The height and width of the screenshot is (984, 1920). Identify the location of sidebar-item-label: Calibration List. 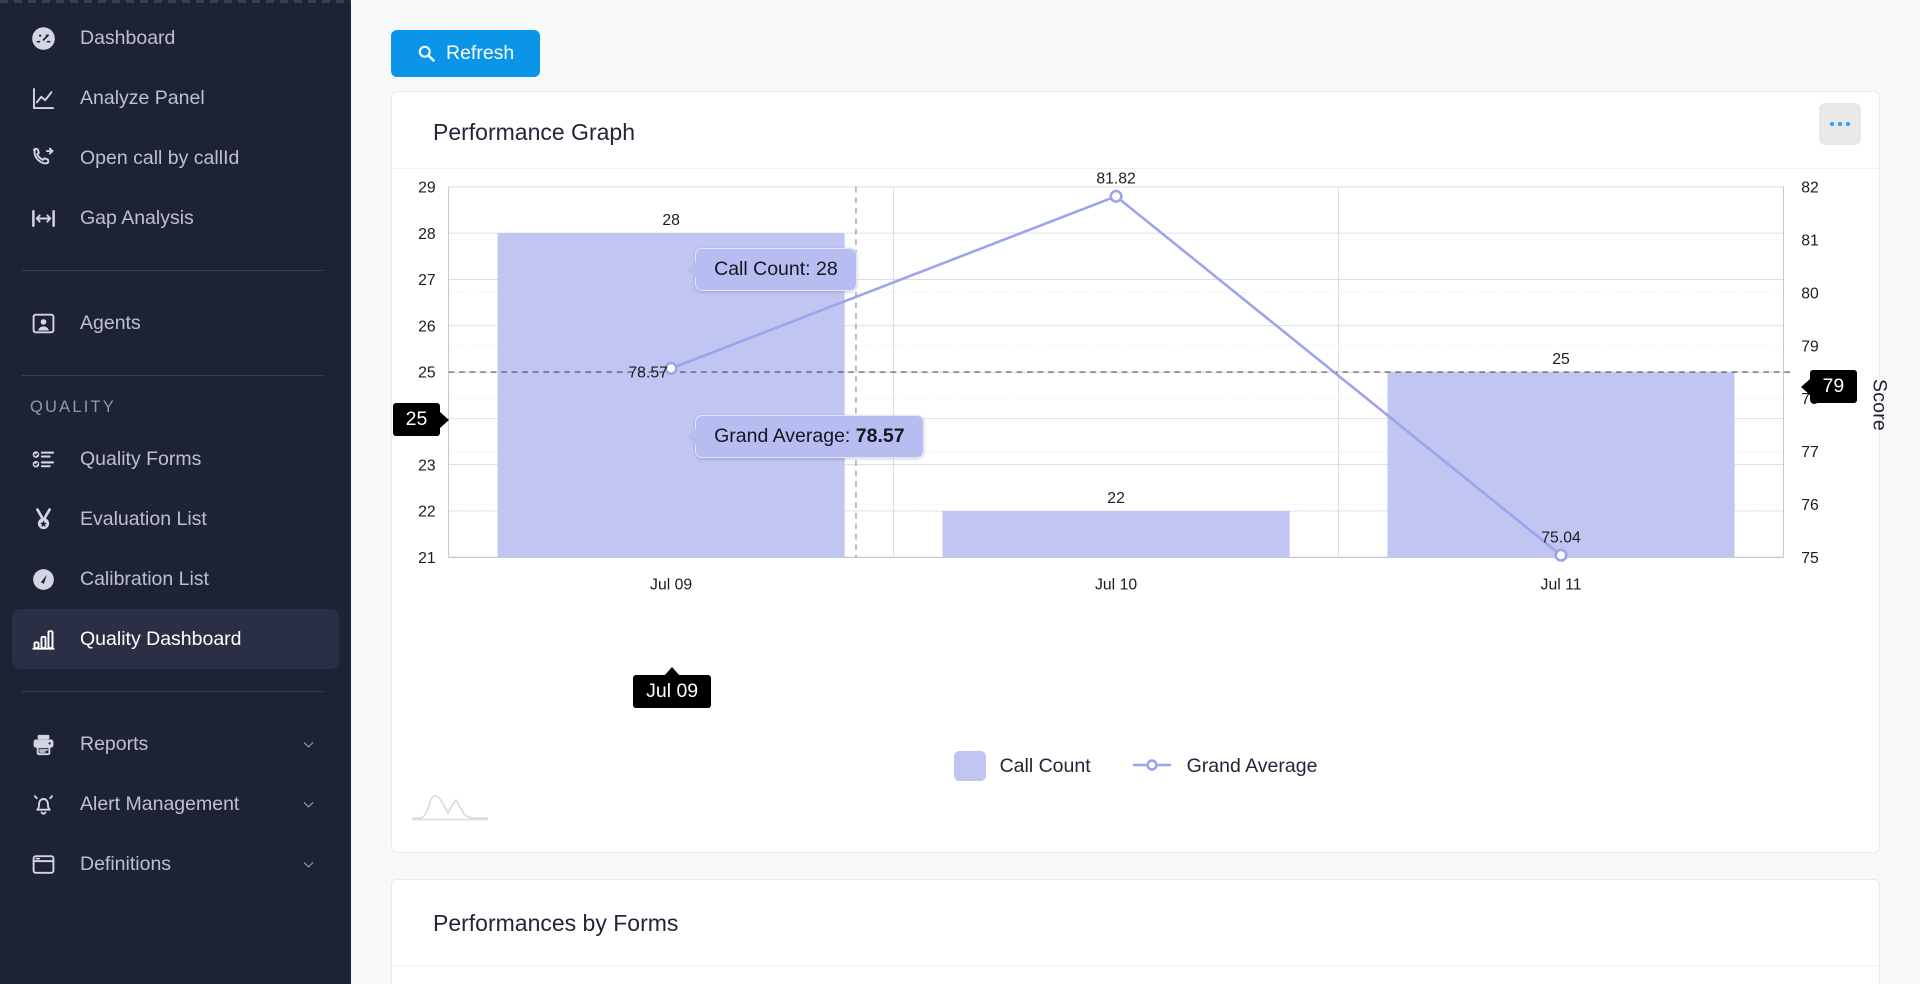
(144, 578).